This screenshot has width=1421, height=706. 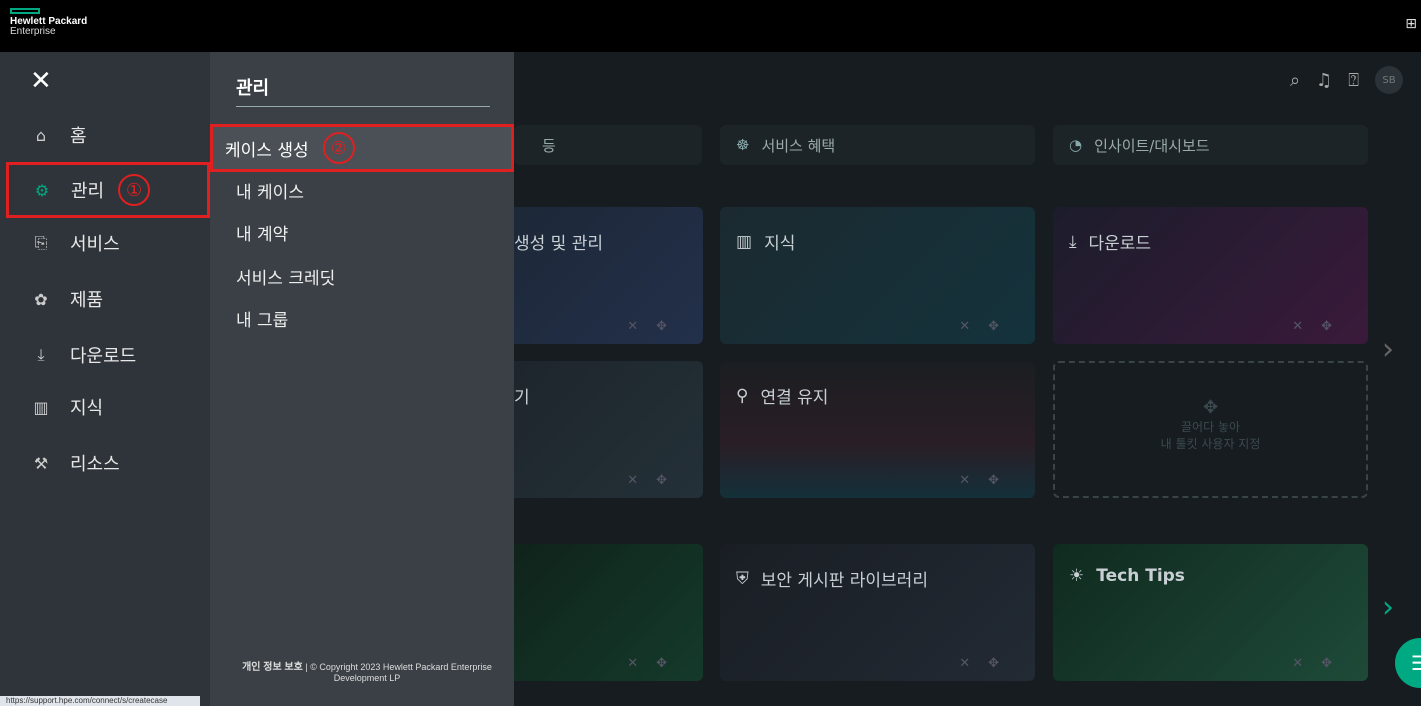 What do you see at coordinates (1077, 576) in the screenshot?
I see `bulb-icon: ☀` at bounding box center [1077, 576].